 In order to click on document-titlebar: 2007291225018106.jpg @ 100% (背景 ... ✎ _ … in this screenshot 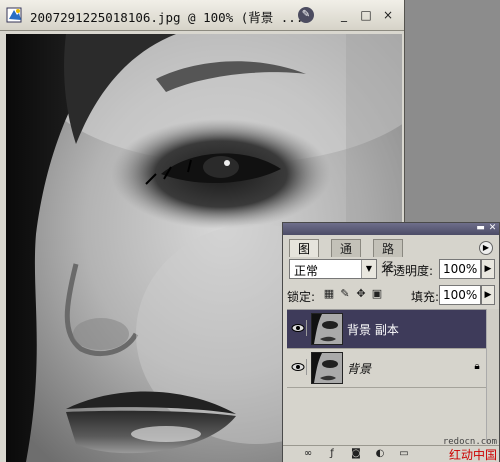, I will do `click(202, 15)`.